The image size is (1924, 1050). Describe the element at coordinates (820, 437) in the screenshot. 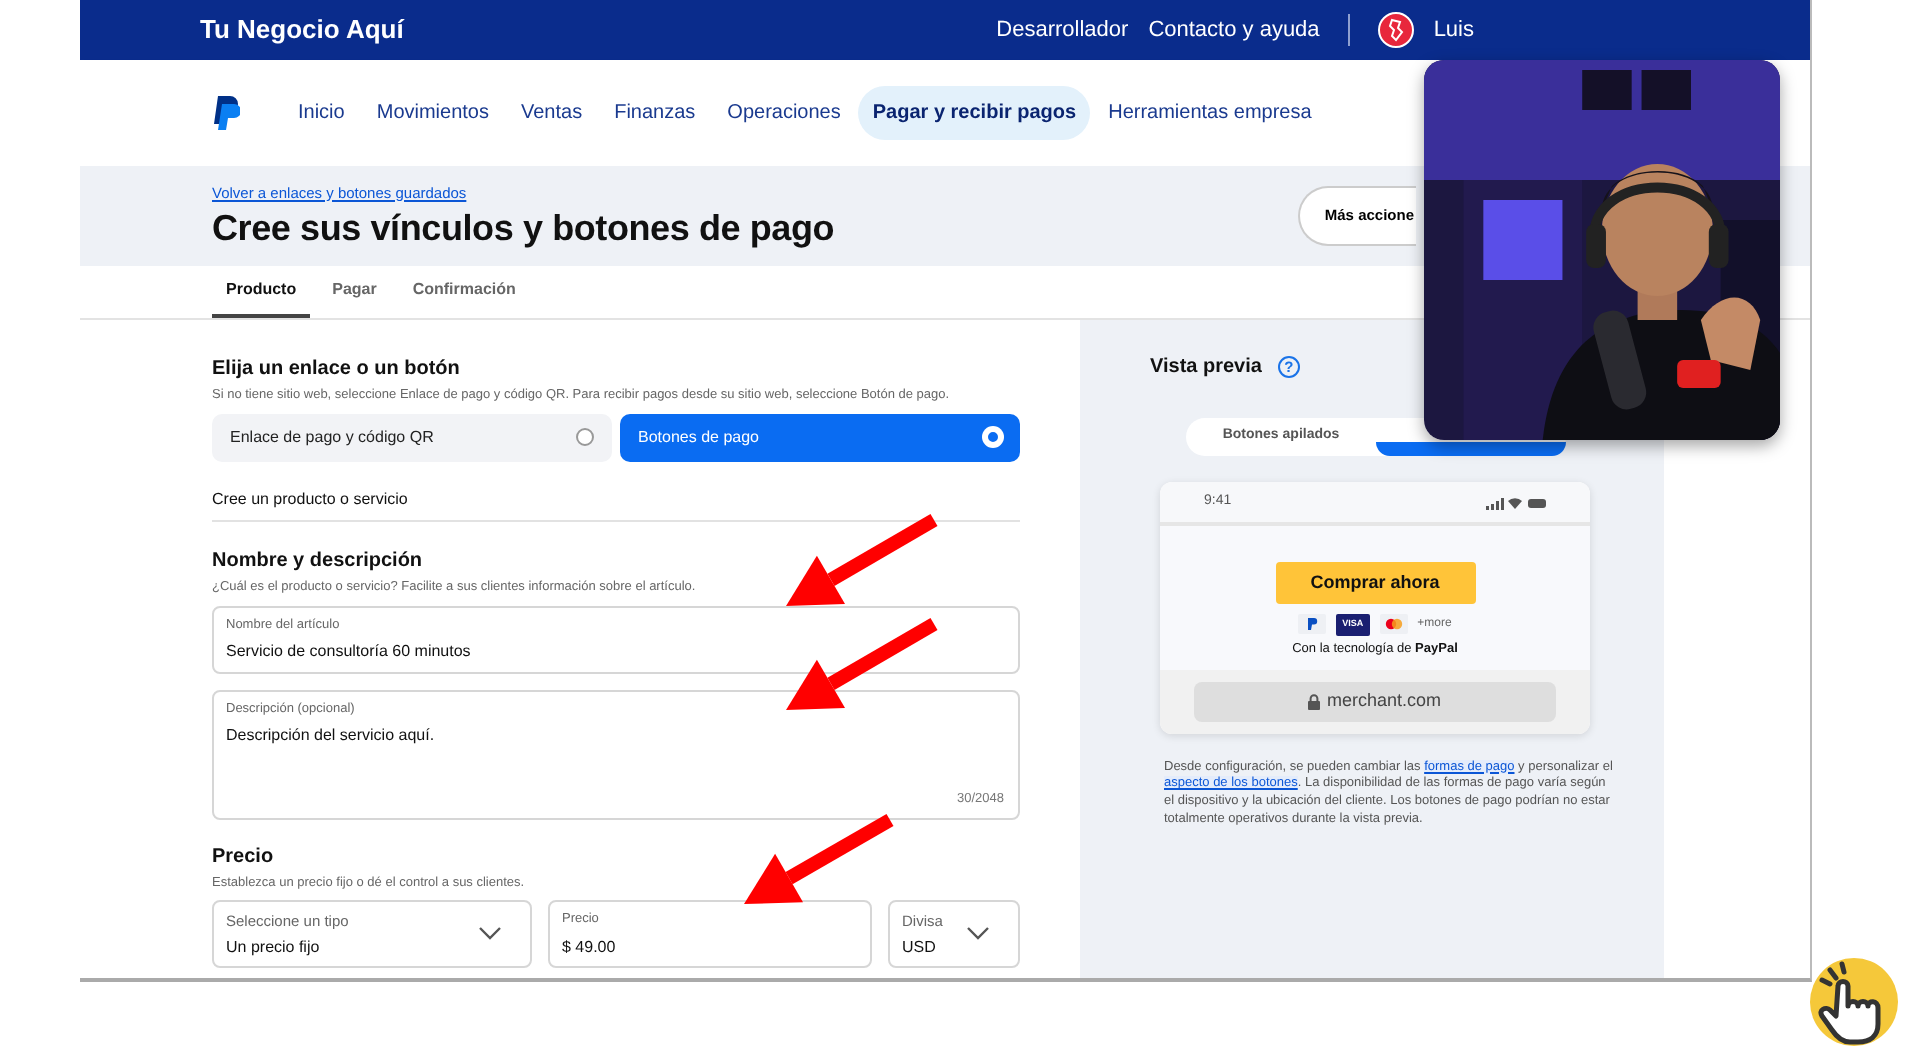

I see `option-card: Botones de pago` at that location.